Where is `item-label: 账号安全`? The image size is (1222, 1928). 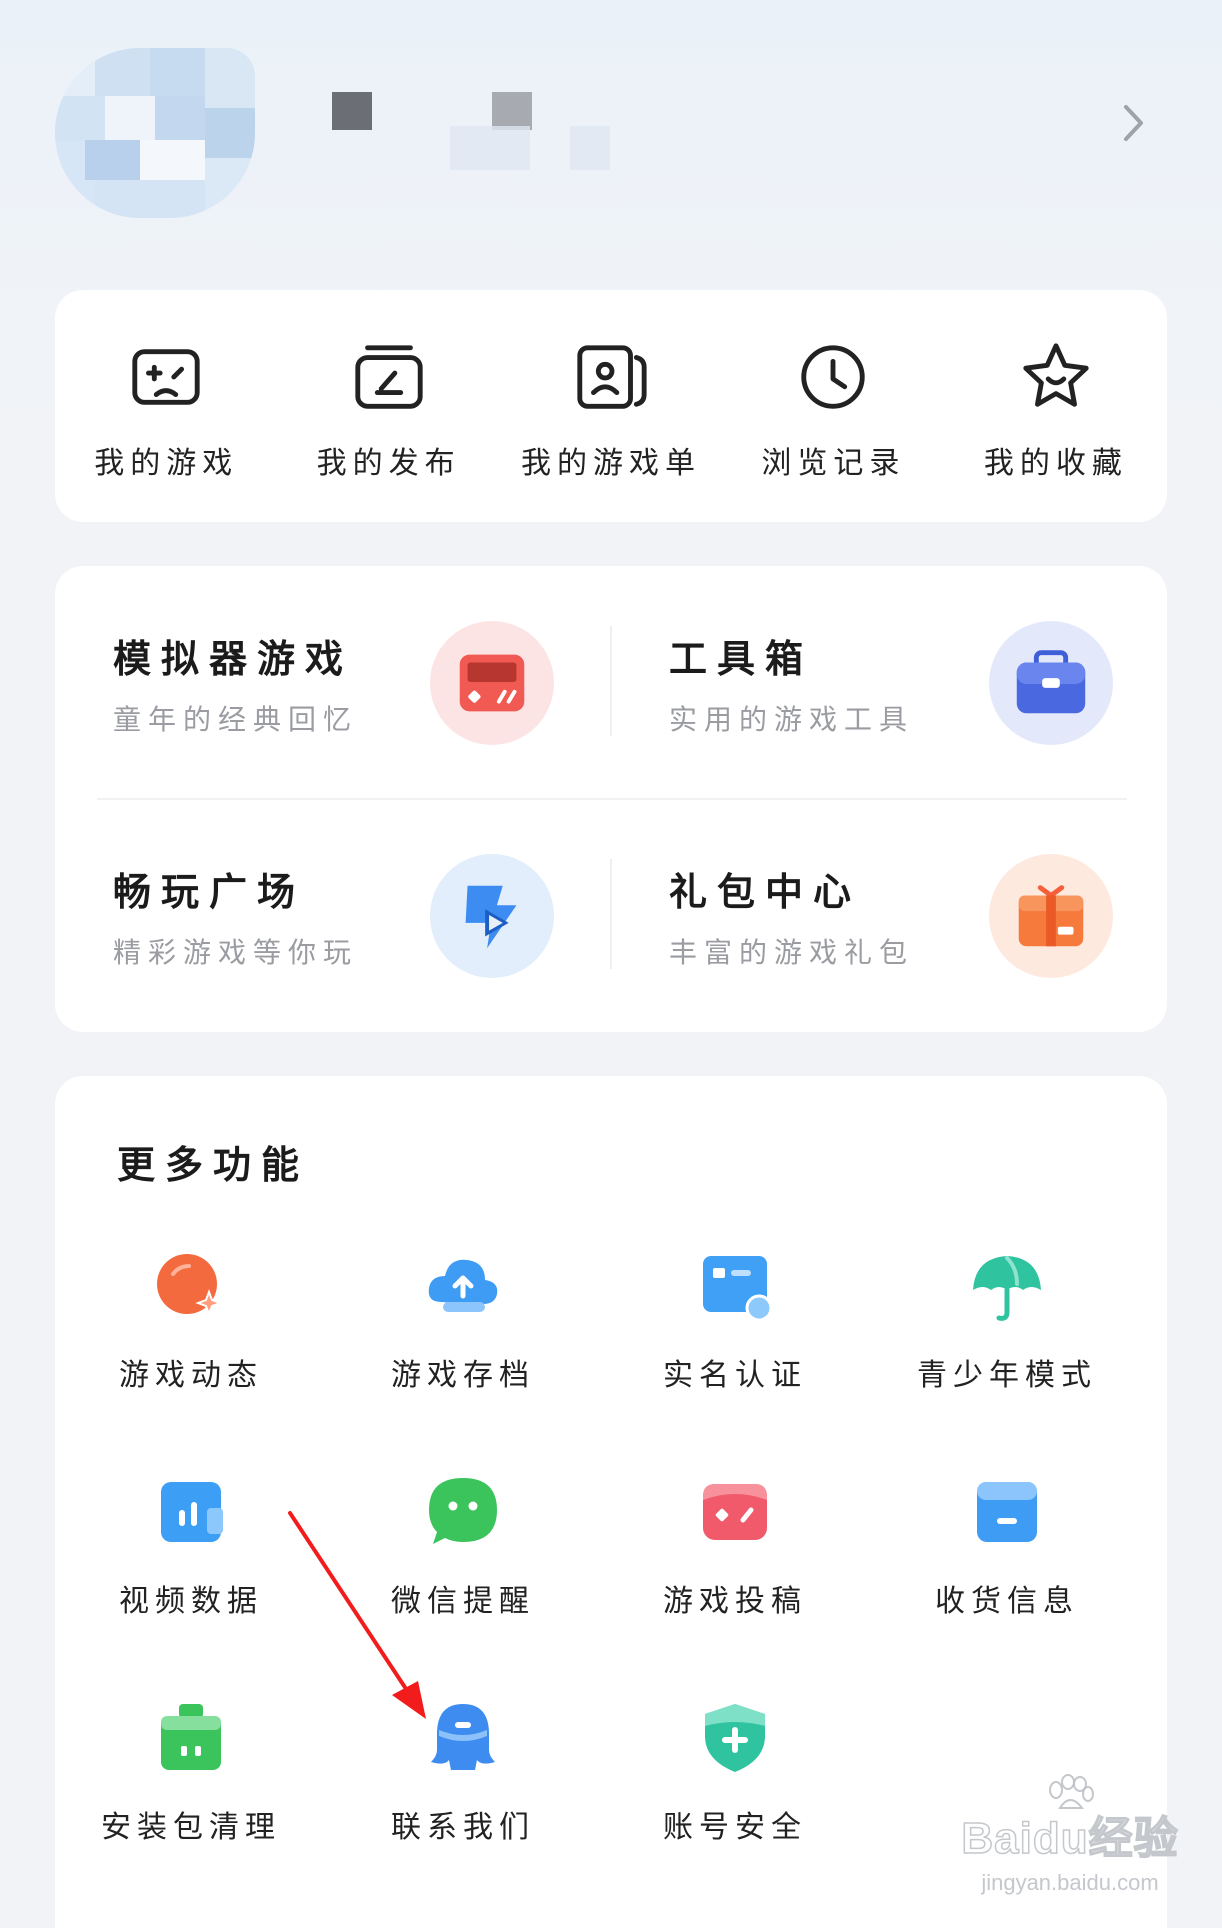 item-label: 账号安全 is located at coordinates (735, 1827).